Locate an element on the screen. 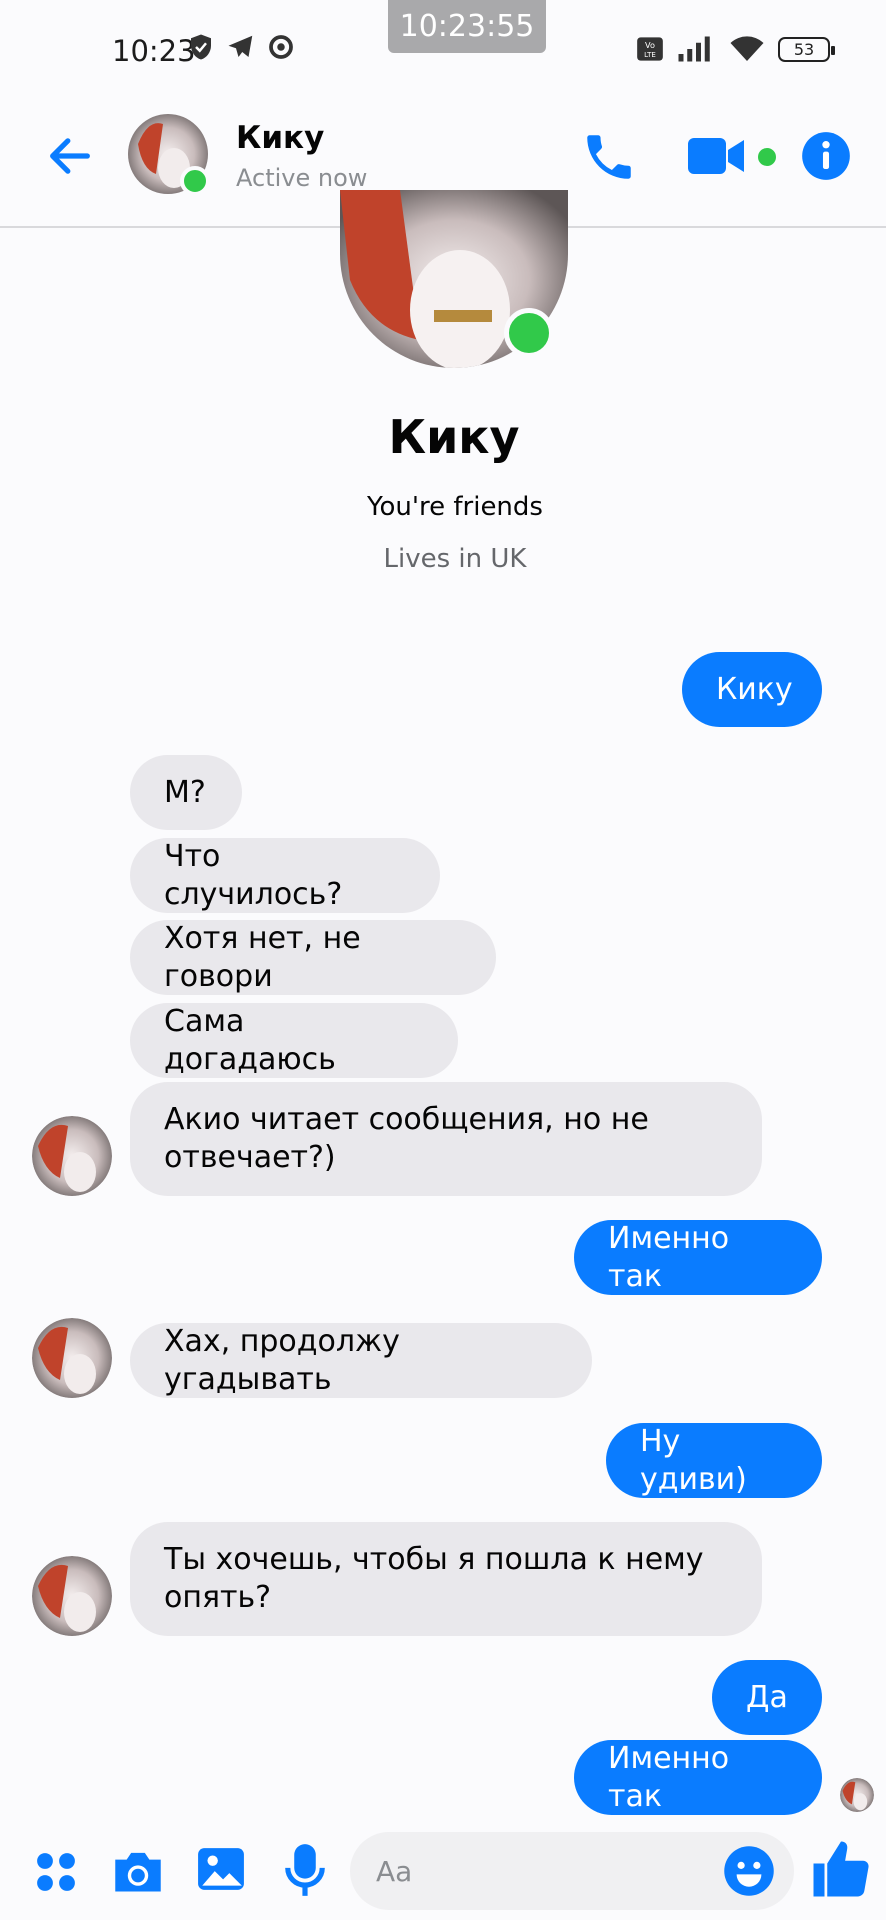  message-bubble-out: Кику is located at coordinates (752, 689).